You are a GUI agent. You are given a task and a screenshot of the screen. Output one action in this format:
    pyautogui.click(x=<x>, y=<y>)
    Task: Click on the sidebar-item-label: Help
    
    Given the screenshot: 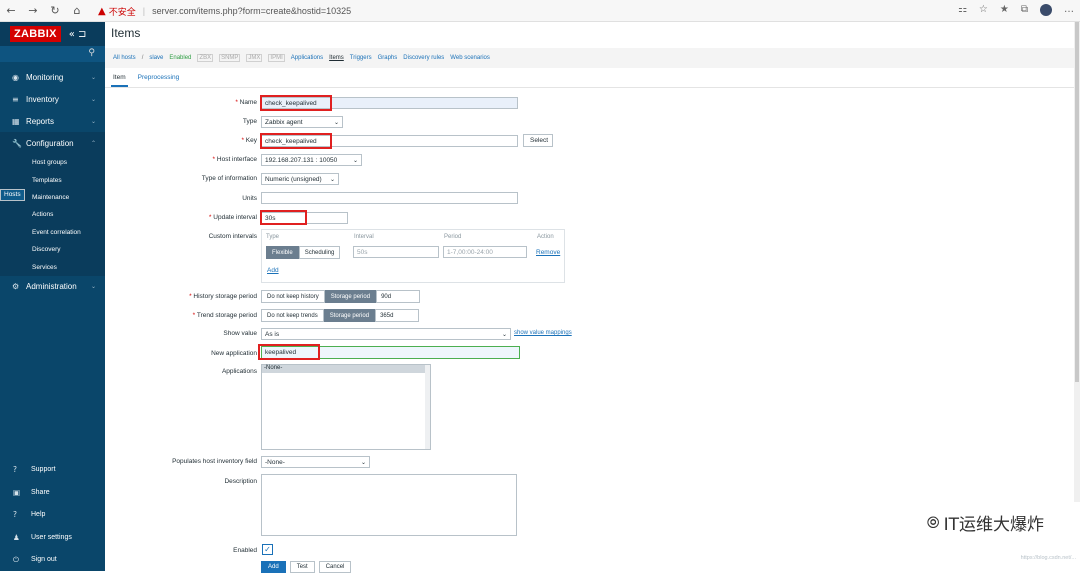 What is the action you would take?
    pyautogui.click(x=38, y=515)
    